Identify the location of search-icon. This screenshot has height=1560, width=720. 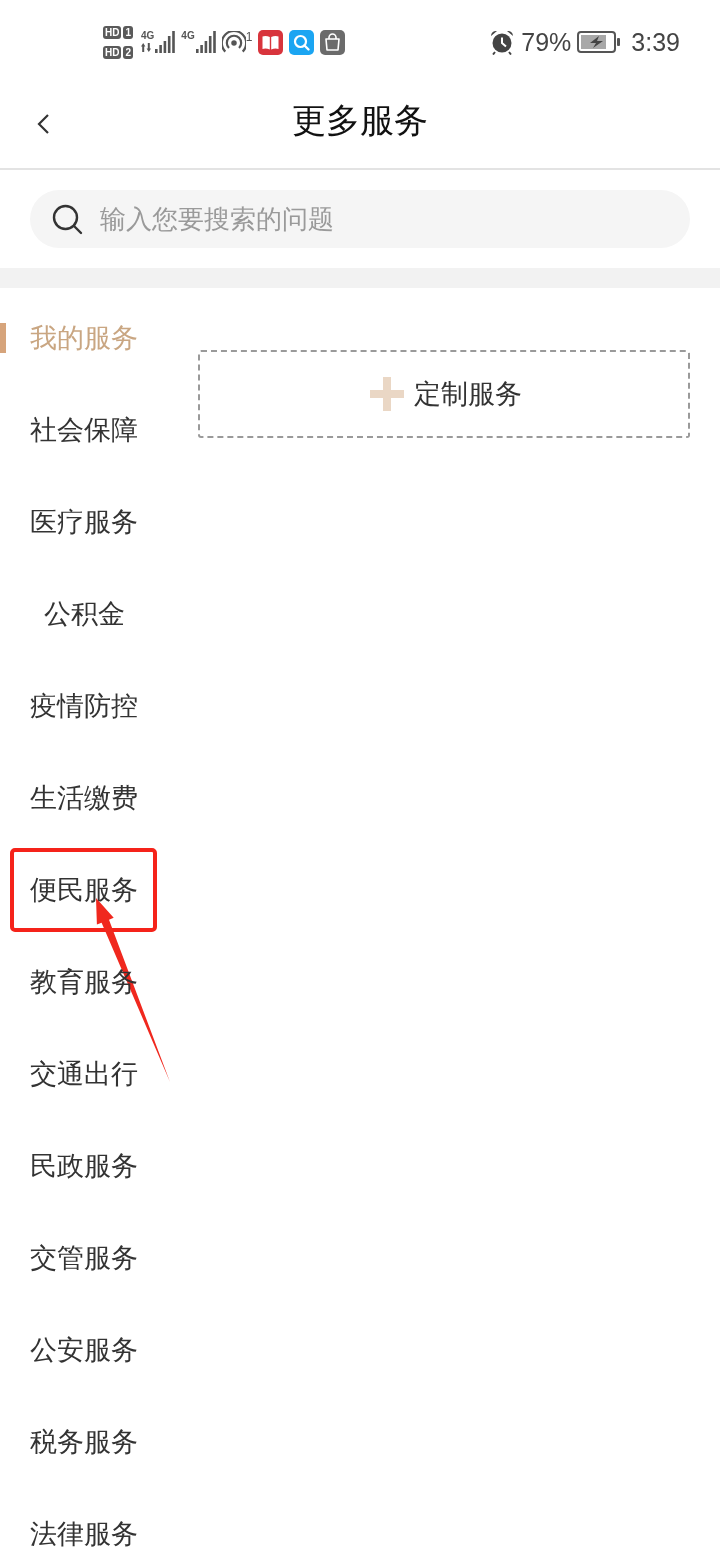
(67, 219).